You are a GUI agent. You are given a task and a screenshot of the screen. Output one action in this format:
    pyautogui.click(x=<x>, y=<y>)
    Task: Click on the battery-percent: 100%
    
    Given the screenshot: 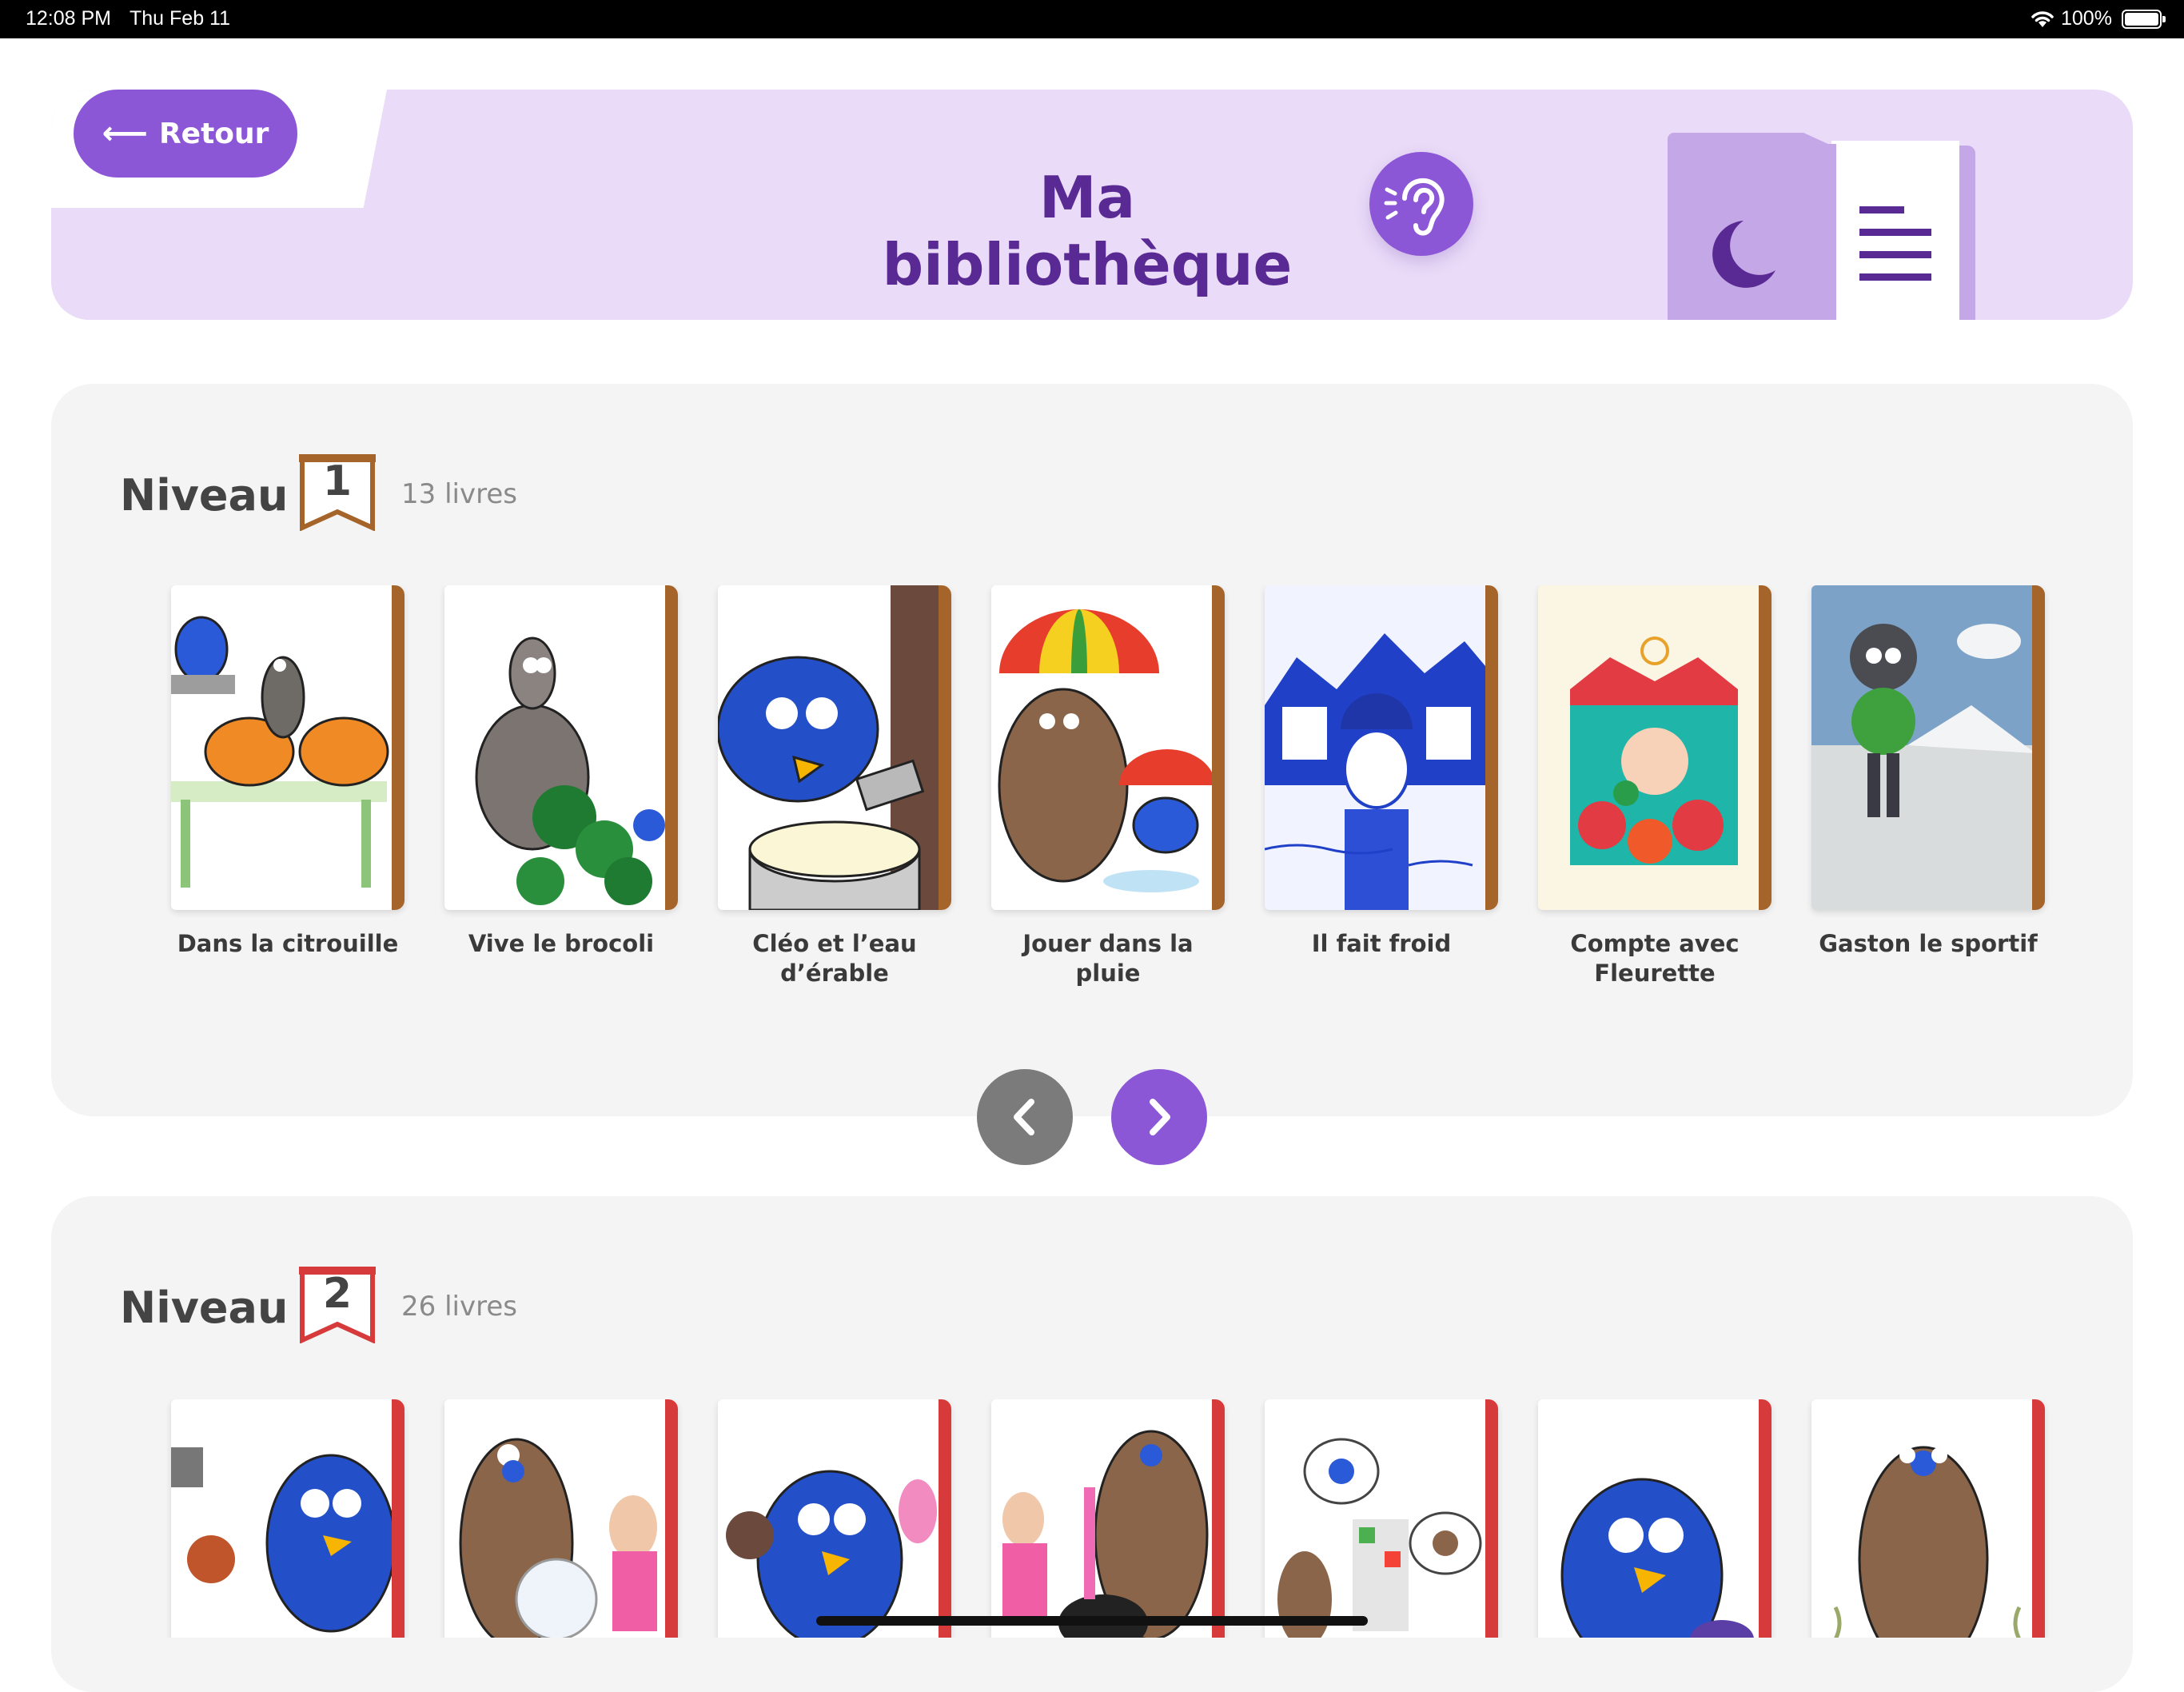 What is the action you would take?
    pyautogui.click(x=2086, y=18)
    